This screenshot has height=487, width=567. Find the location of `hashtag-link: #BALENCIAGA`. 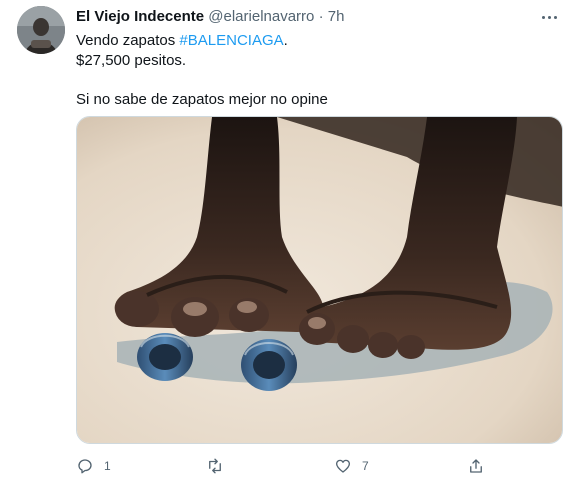

hashtag-link: #BALENCIAGA is located at coordinates (231, 40).